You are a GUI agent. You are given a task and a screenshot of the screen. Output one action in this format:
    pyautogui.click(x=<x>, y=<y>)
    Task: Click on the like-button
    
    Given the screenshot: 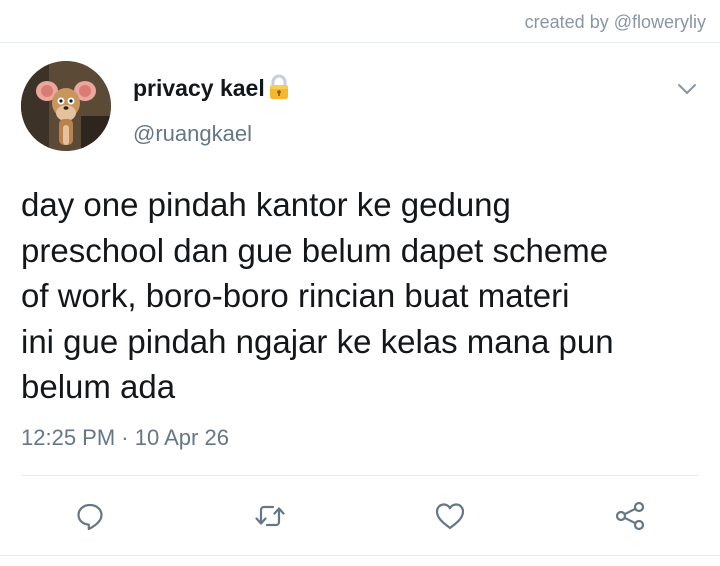 What is the action you would take?
    pyautogui.click(x=450, y=516)
    